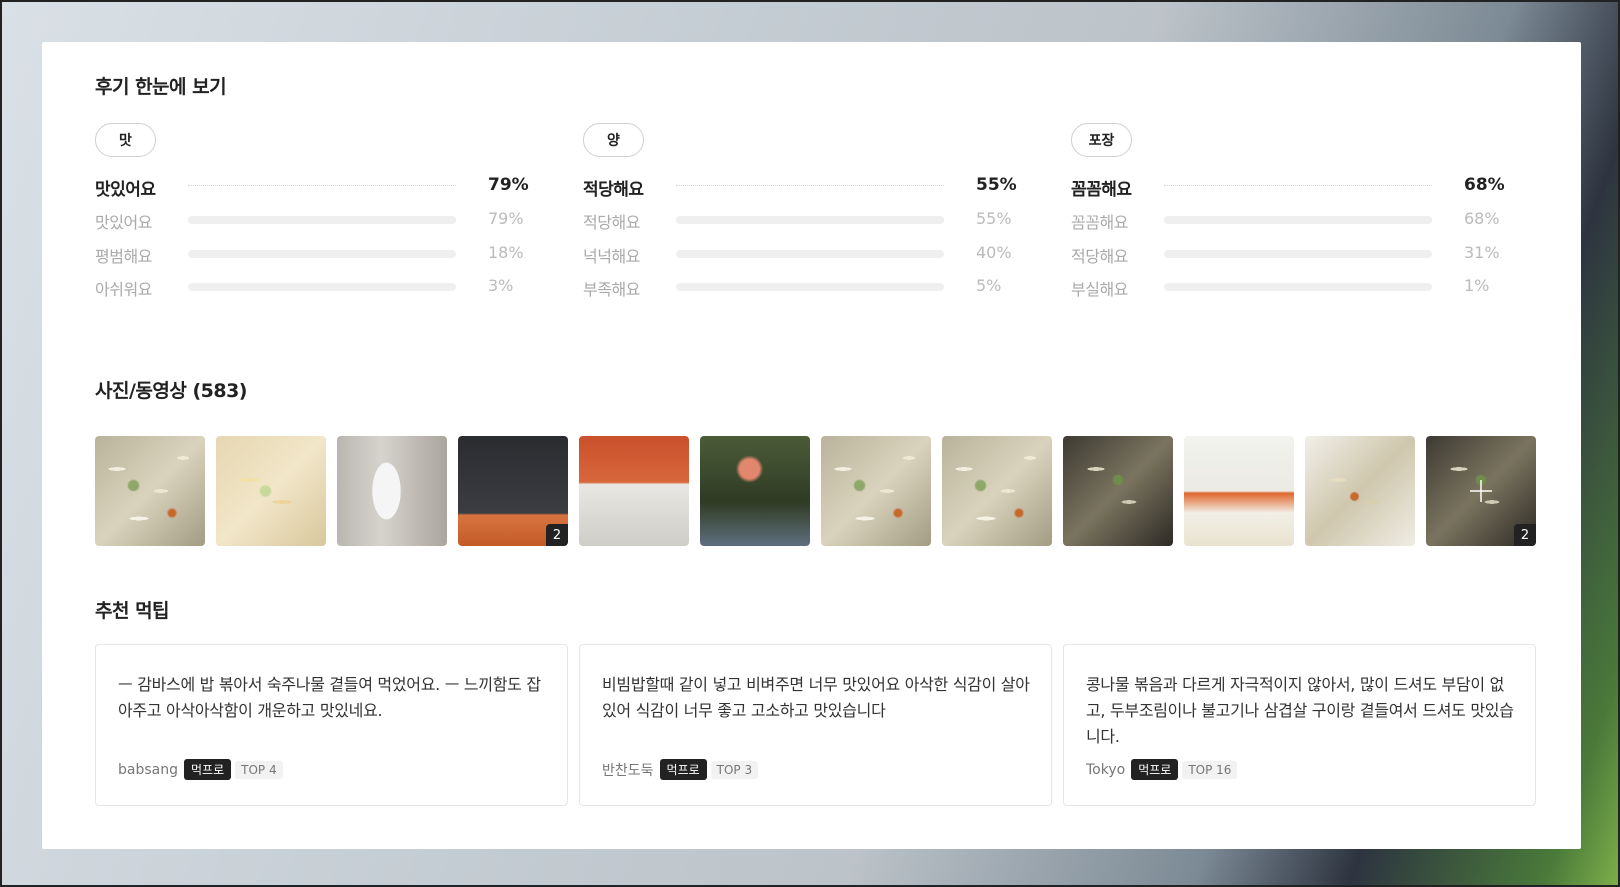  I want to click on tip-meta: Tokyo 먹프로 TOP 16, so click(1162, 769).